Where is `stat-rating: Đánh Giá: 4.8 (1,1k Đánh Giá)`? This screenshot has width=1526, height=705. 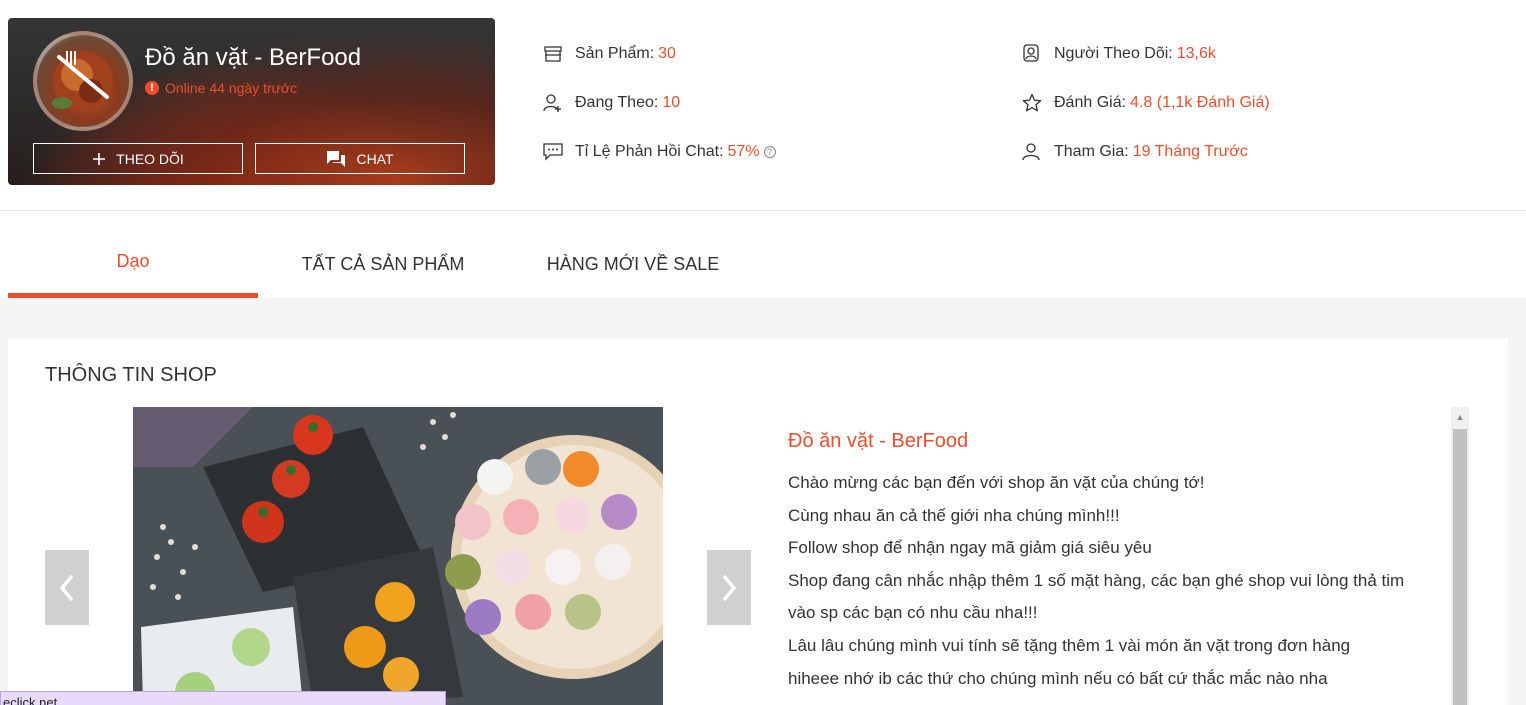 stat-rating: Đánh Giá: 4.8 (1,1k Đánh Giá) is located at coordinates (1146, 103).